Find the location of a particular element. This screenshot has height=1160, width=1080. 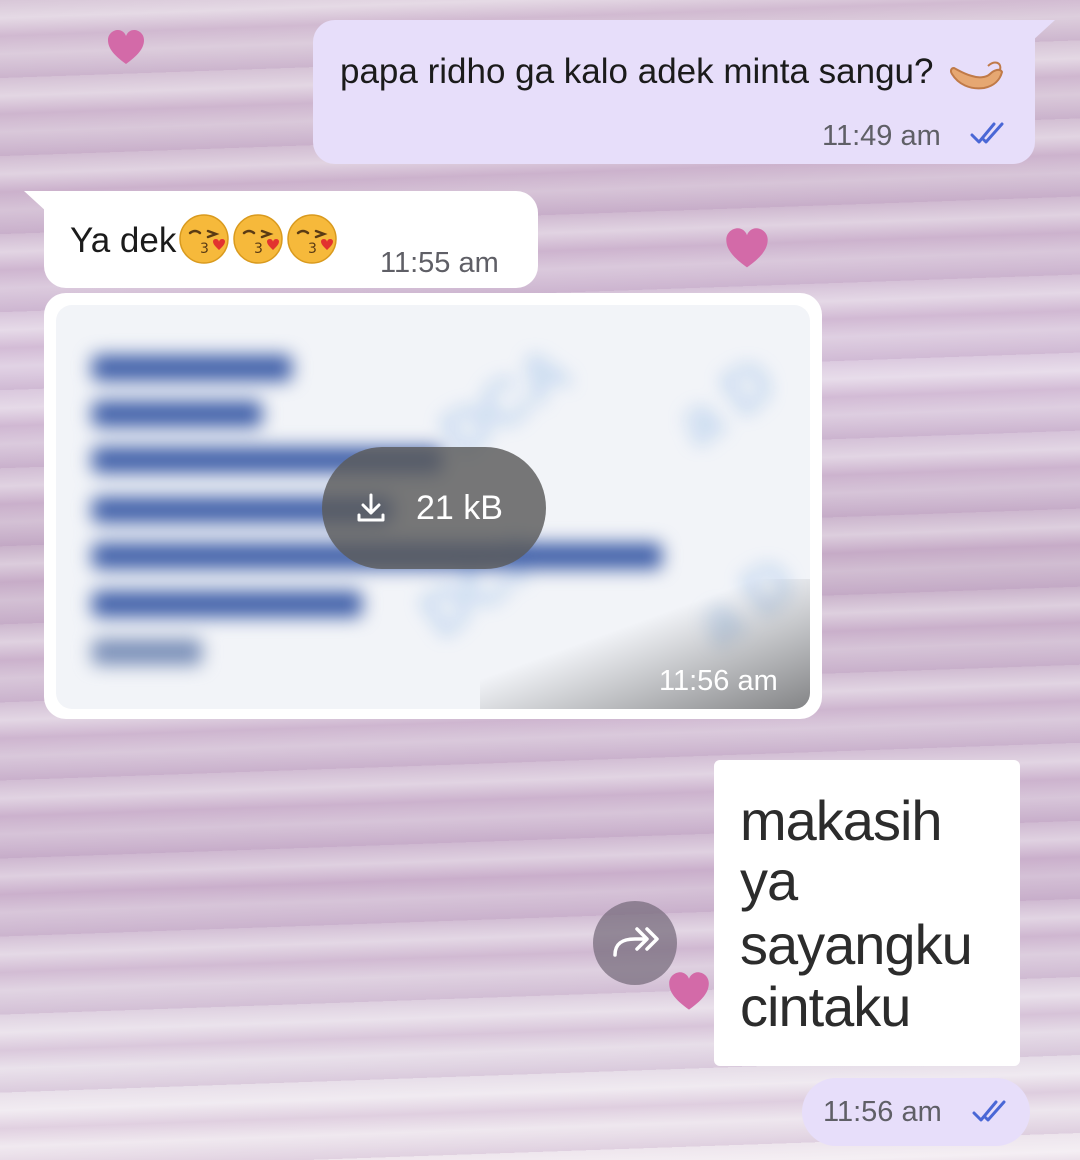

sticker-message: makasih ya sayangku cintaku is located at coordinates (867, 913).